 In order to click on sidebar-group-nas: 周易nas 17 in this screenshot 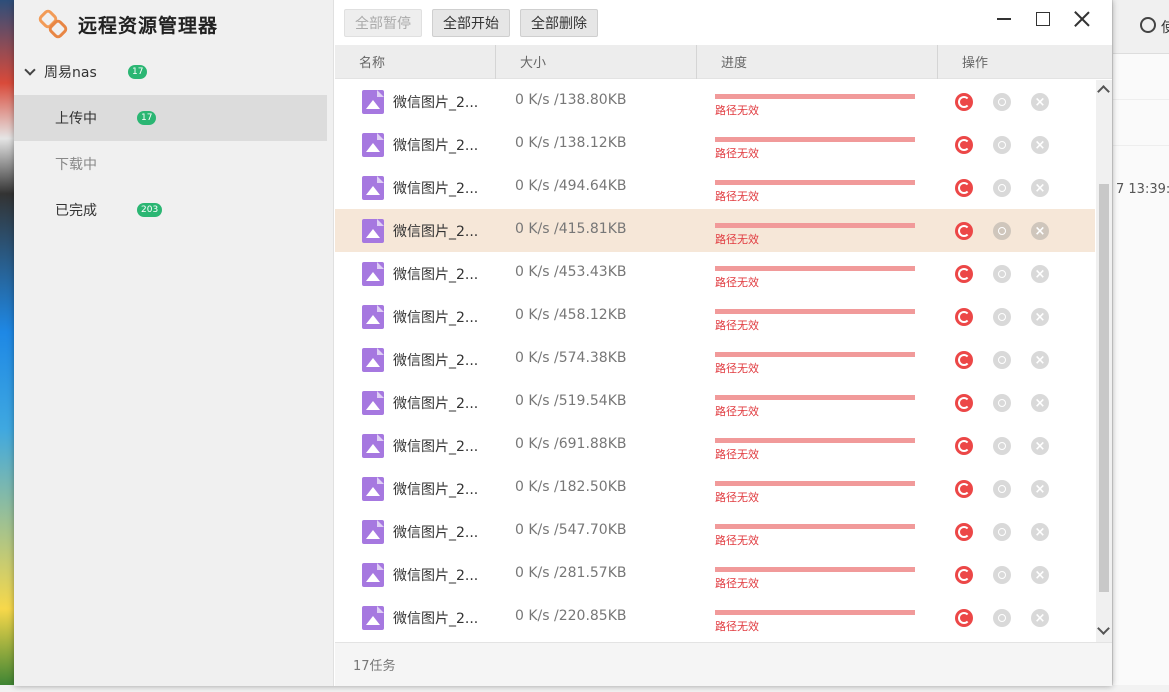, I will do `click(173, 71)`.